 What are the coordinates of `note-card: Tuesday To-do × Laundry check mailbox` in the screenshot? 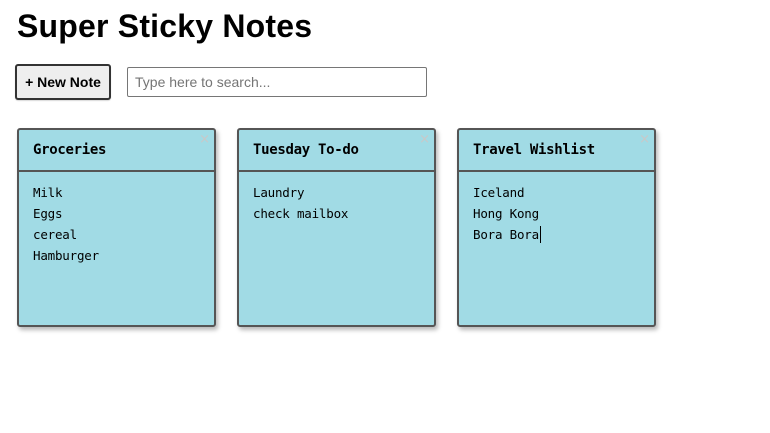 It's located at (336, 227).